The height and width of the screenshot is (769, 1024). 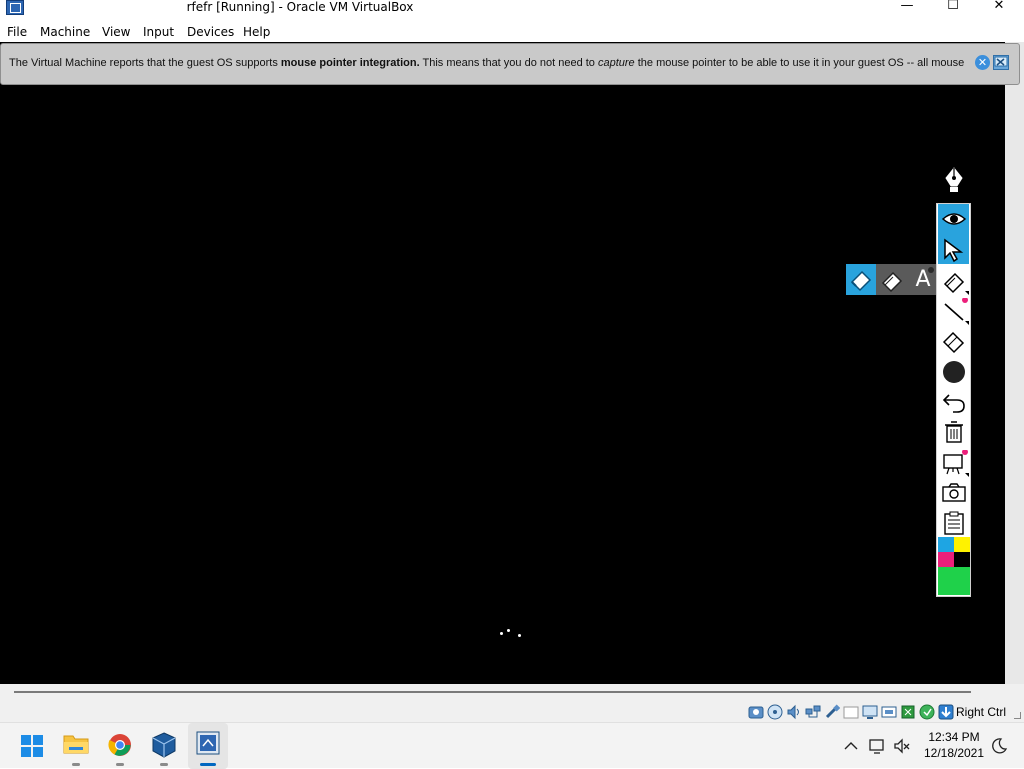 What do you see at coordinates (832, 712) in the screenshot?
I see `usb-icon` at bounding box center [832, 712].